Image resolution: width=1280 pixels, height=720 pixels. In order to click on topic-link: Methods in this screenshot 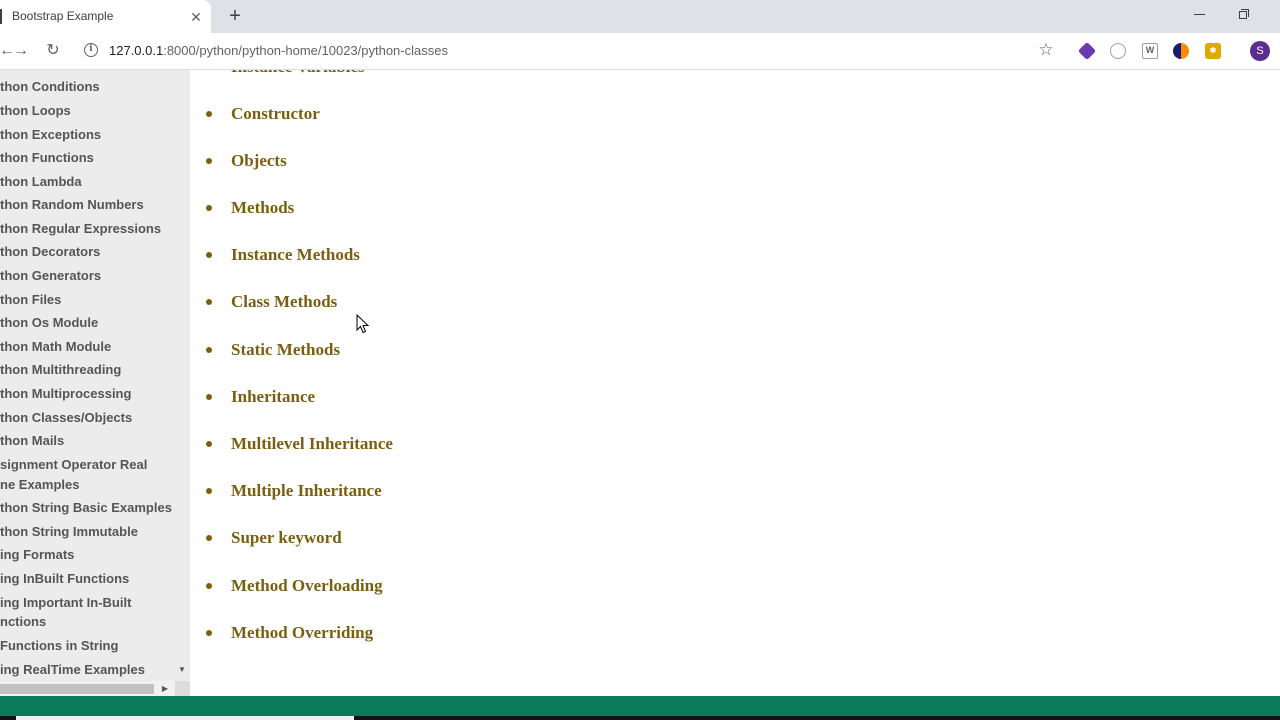, I will do `click(262, 208)`.